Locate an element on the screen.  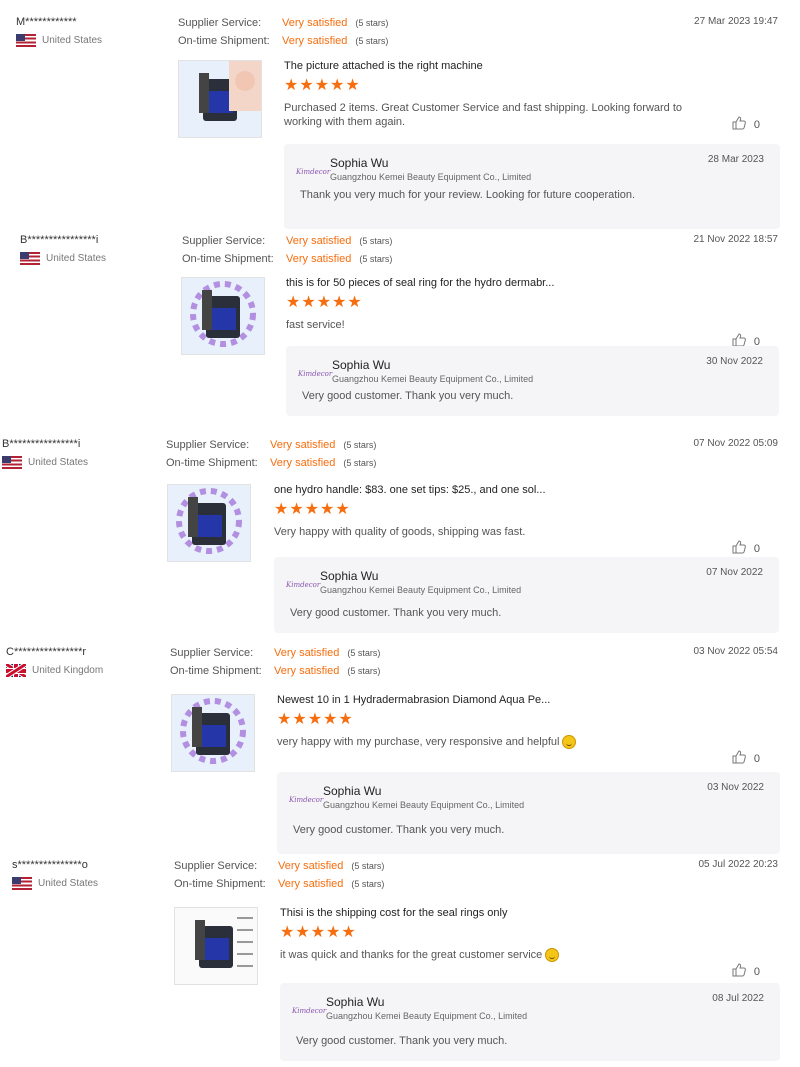
buyer-country: United Kingdom is located at coordinates (54, 670).